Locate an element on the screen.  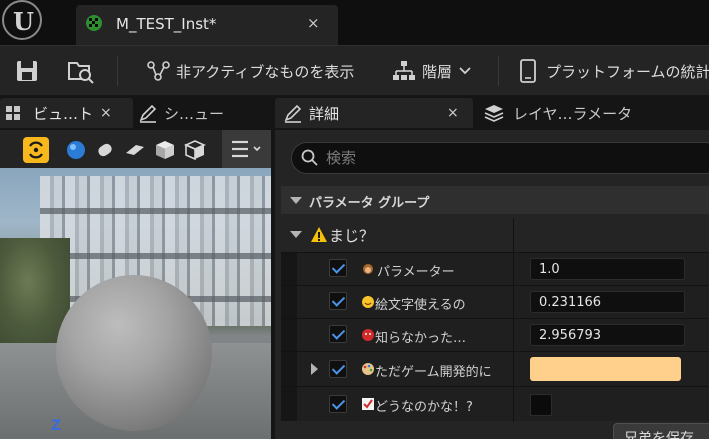
hierarchy-icon is located at coordinates (404, 70).